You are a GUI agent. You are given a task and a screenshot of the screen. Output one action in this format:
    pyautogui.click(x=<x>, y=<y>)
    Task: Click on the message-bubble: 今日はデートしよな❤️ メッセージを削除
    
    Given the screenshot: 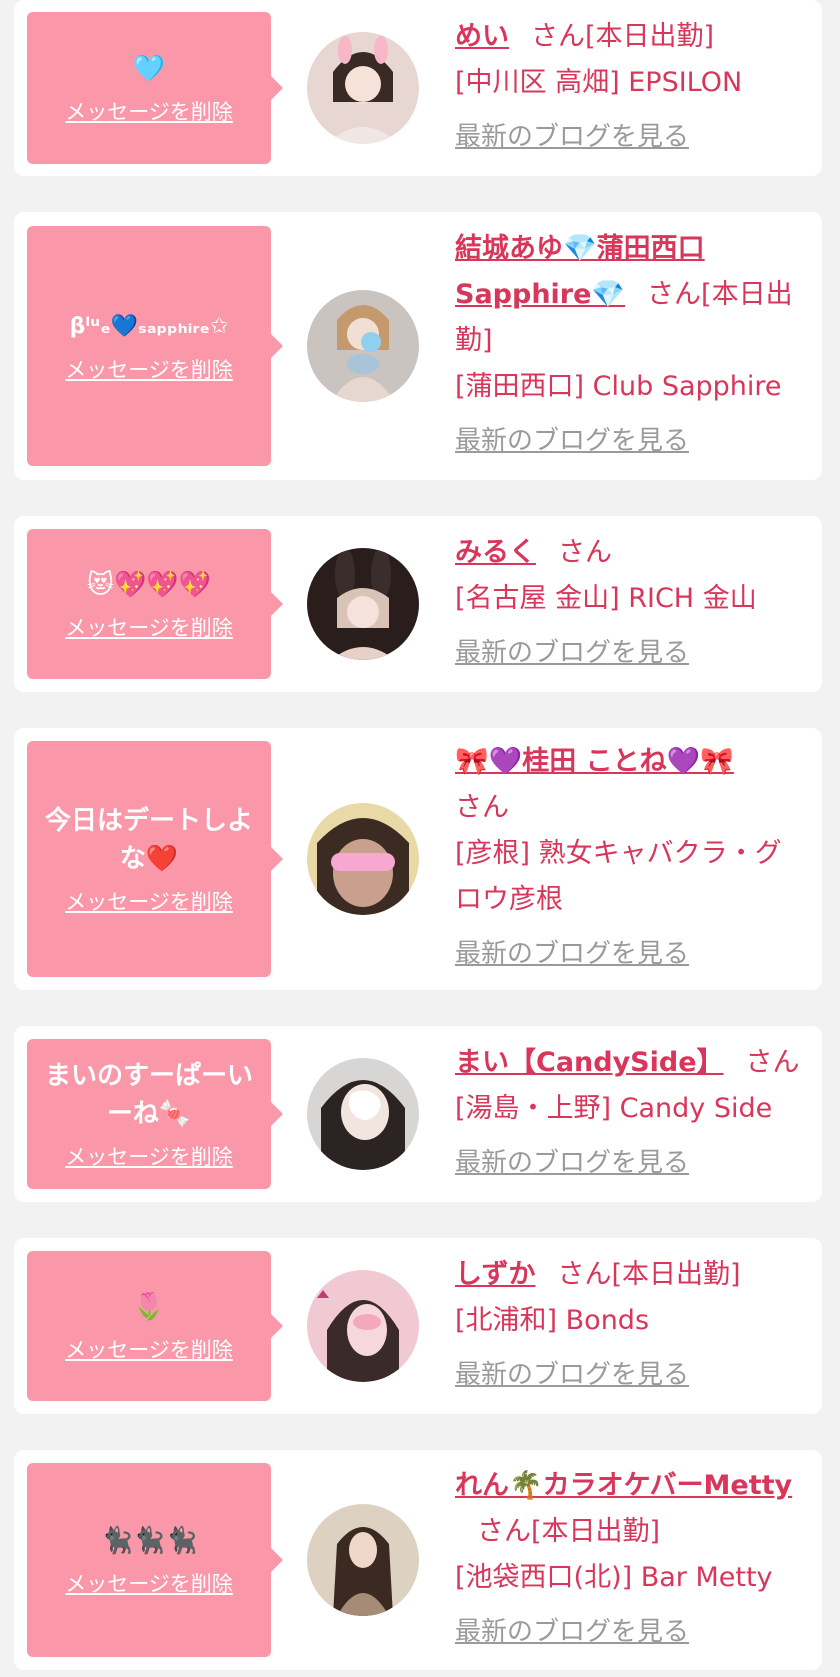 What is the action you would take?
    pyautogui.click(x=155, y=859)
    